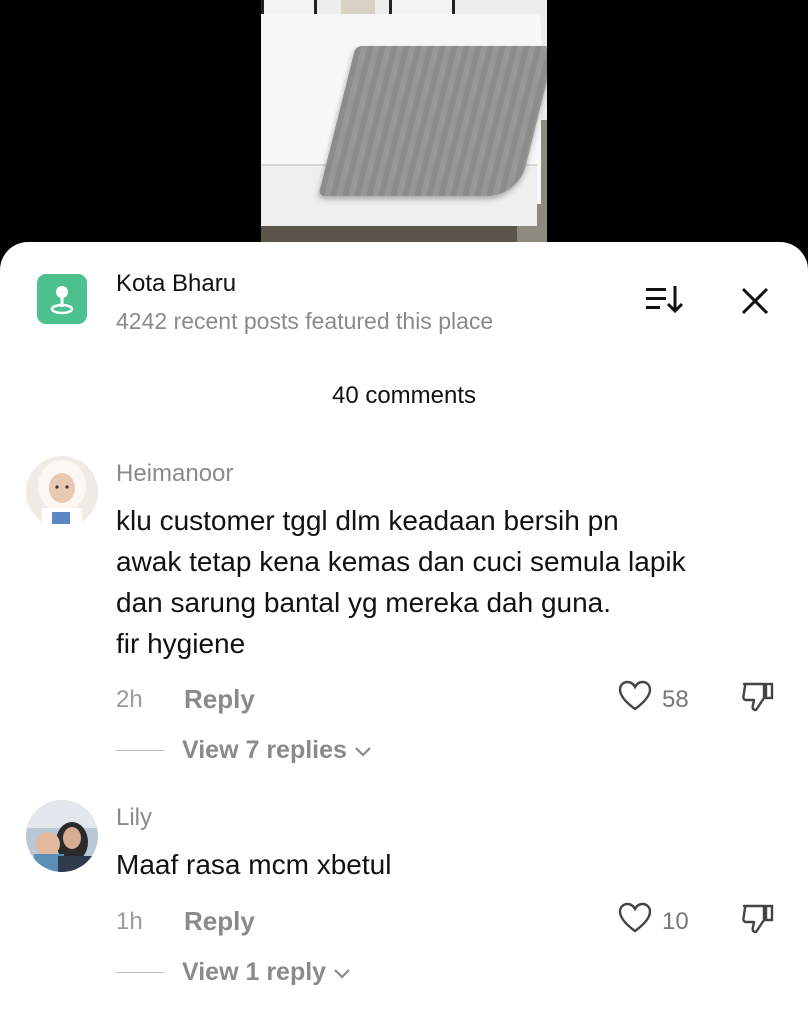  Describe the element at coordinates (404, 395) in the screenshot. I see `comments-count: 40 comments` at that location.